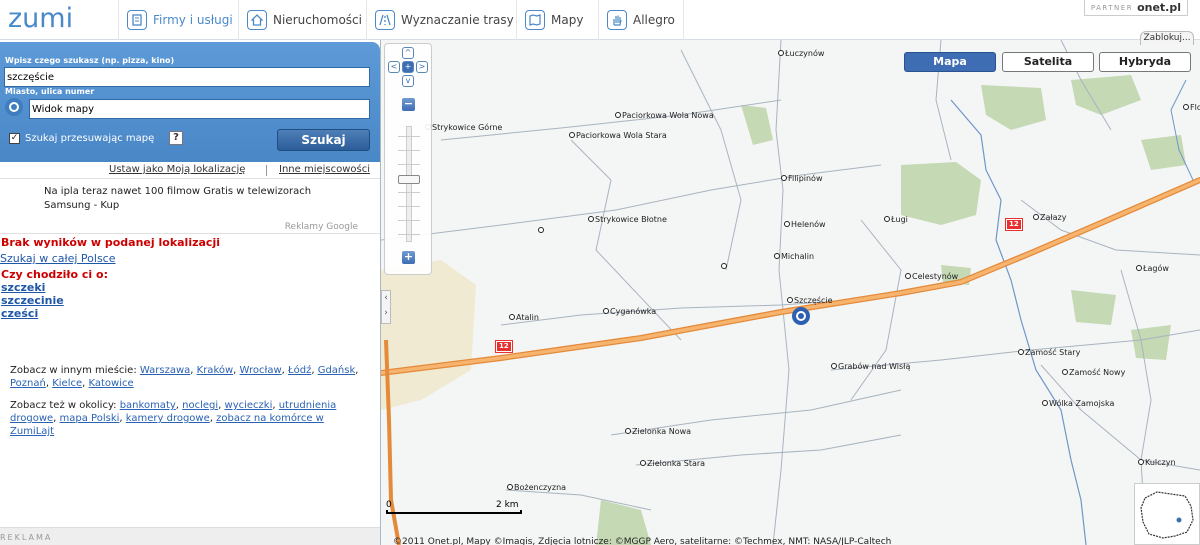  Describe the element at coordinates (148, 405) in the screenshot. I see `nearby-link: bankomaty` at that location.